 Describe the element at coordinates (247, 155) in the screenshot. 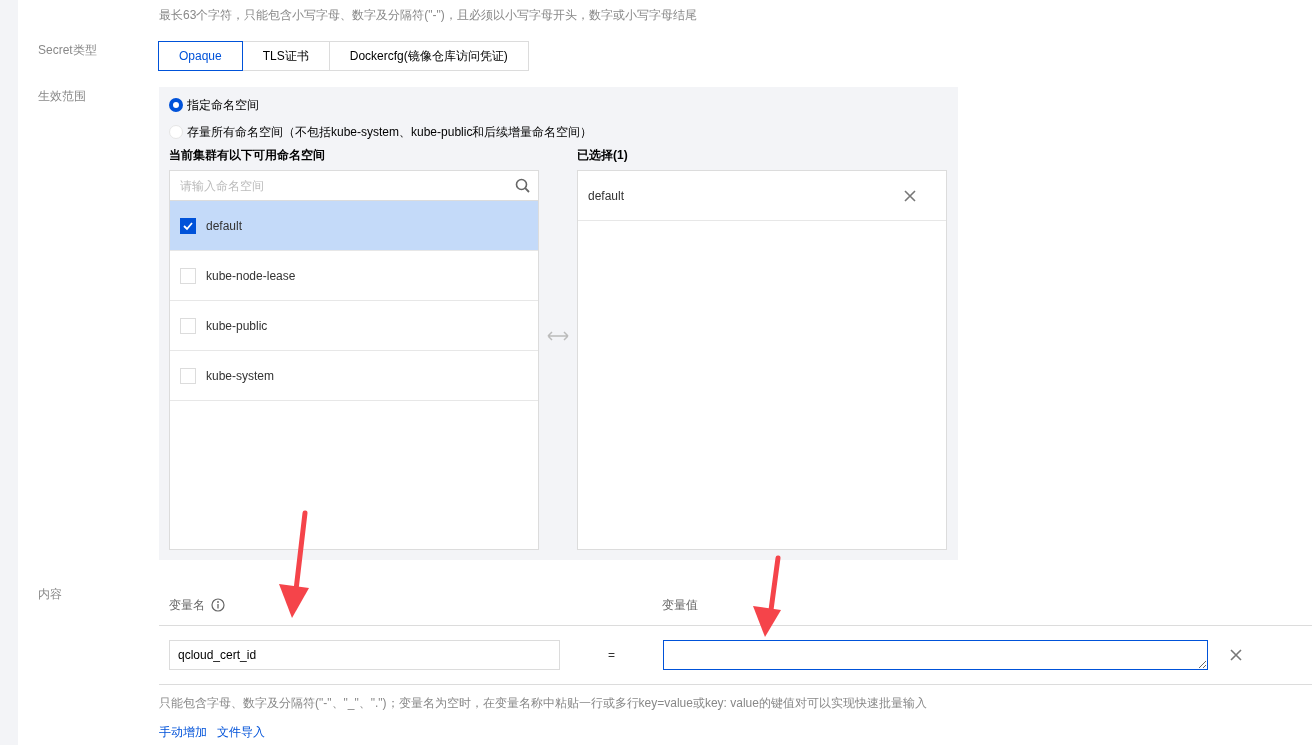

I see `list-title: 当前集群有以下可用命名空间` at that location.